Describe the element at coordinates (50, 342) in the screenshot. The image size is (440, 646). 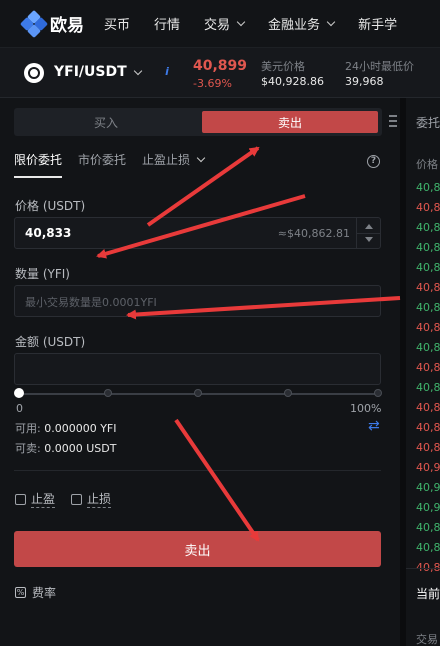
I see `amount-label: 金额 (USDT)` at that location.